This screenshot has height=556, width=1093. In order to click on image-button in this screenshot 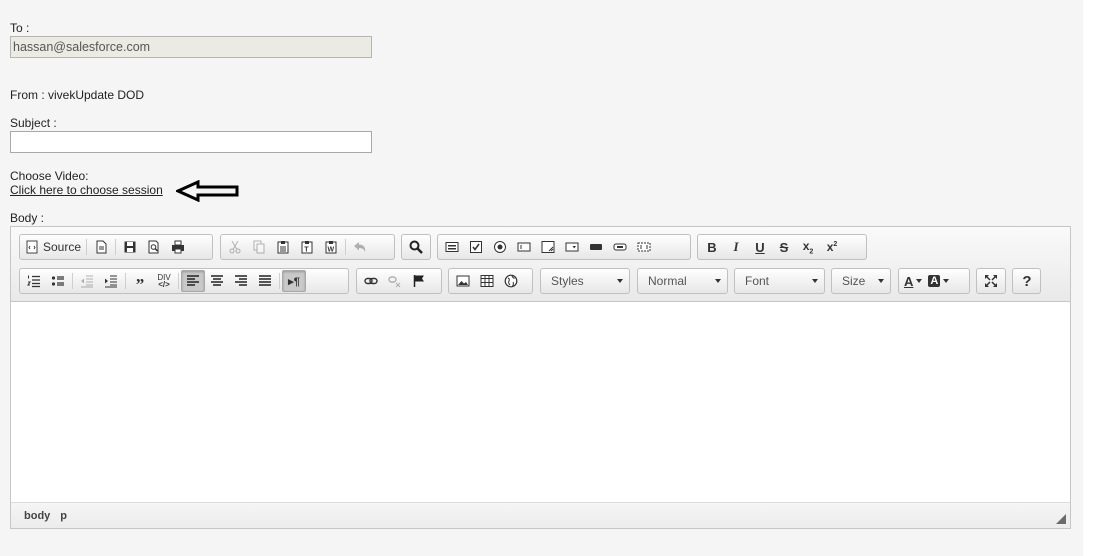, I will do `click(463, 281)`.